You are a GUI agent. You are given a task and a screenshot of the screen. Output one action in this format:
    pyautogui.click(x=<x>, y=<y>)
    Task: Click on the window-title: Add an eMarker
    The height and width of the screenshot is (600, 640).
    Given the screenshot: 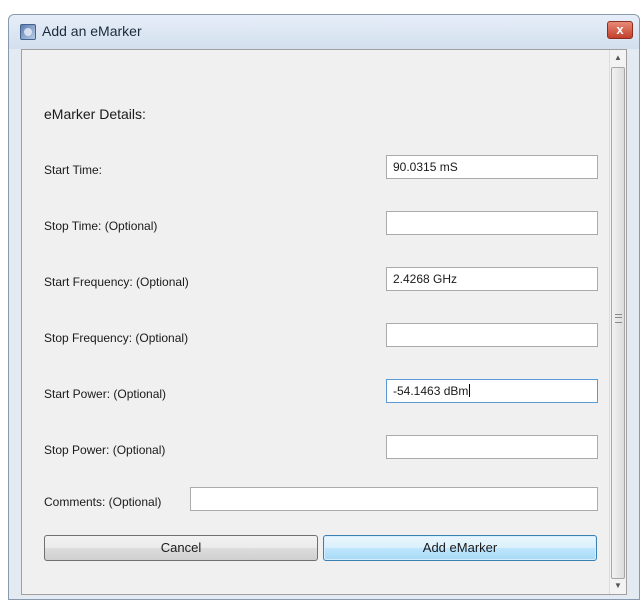 What is the action you would take?
    pyautogui.click(x=92, y=31)
    